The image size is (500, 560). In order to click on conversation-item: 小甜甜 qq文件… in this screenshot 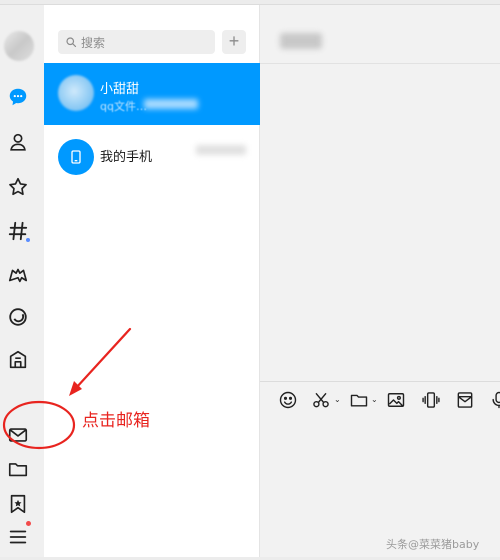, I will do `click(152, 94)`.